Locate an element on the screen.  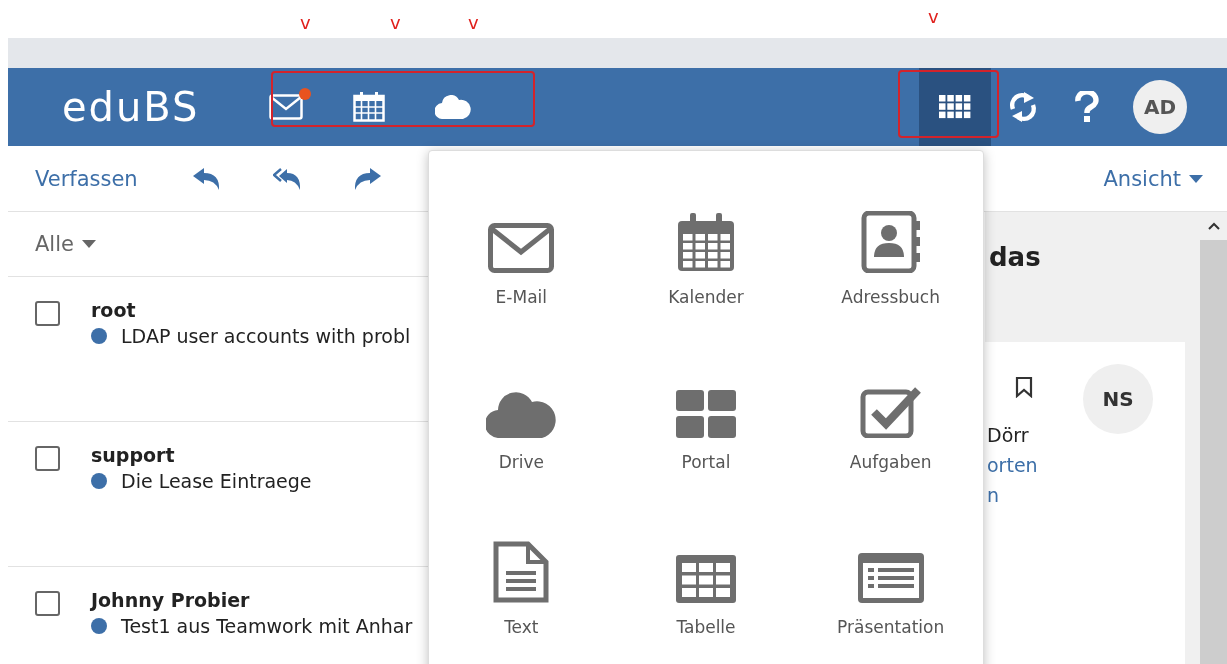
app-menu-item: Text is located at coordinates (521, 579).